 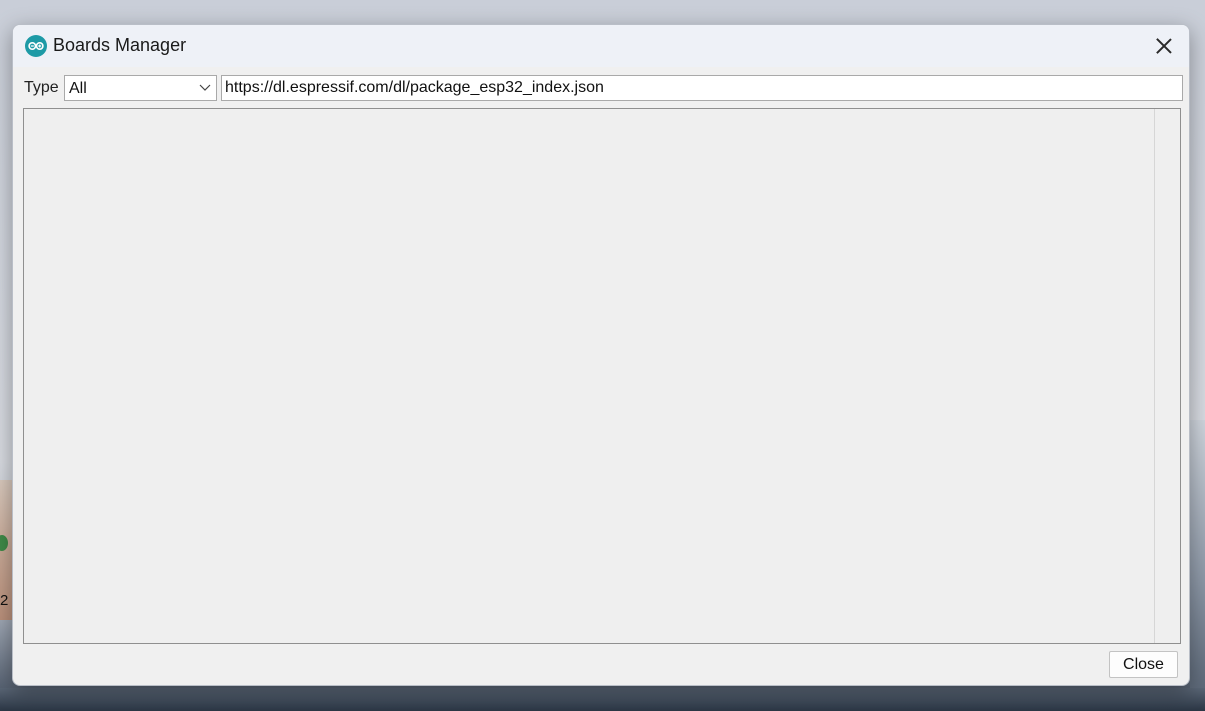 What do you see at coordinates (140, 88) in the screenshot?
I see `type-dropdown: All` at bounding box center [140, 88].